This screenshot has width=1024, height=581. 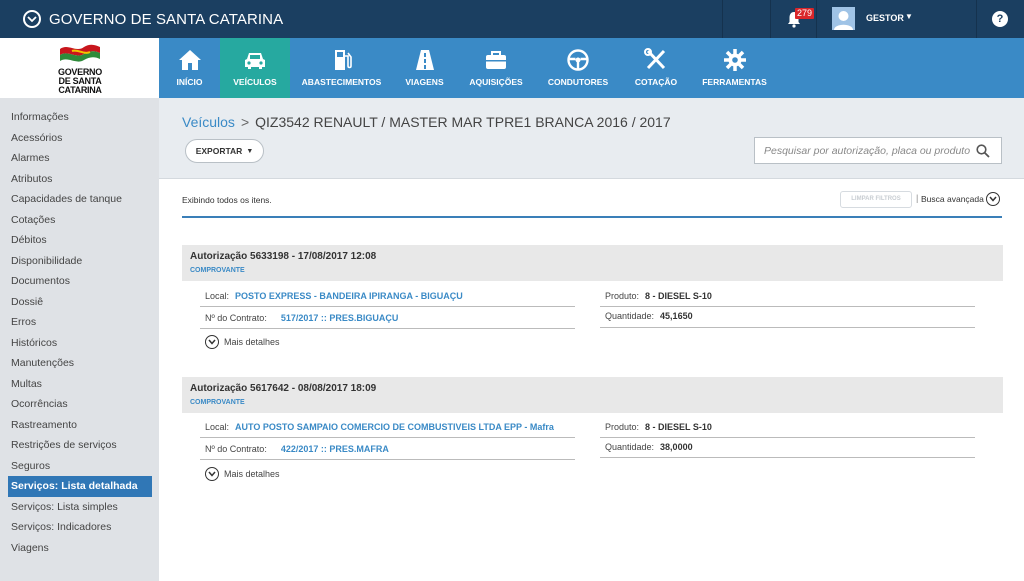 What do you see at coordinates (80, 53) in the screenshot?
I see `flag-logo-icon` at bounding box center [80, 53].